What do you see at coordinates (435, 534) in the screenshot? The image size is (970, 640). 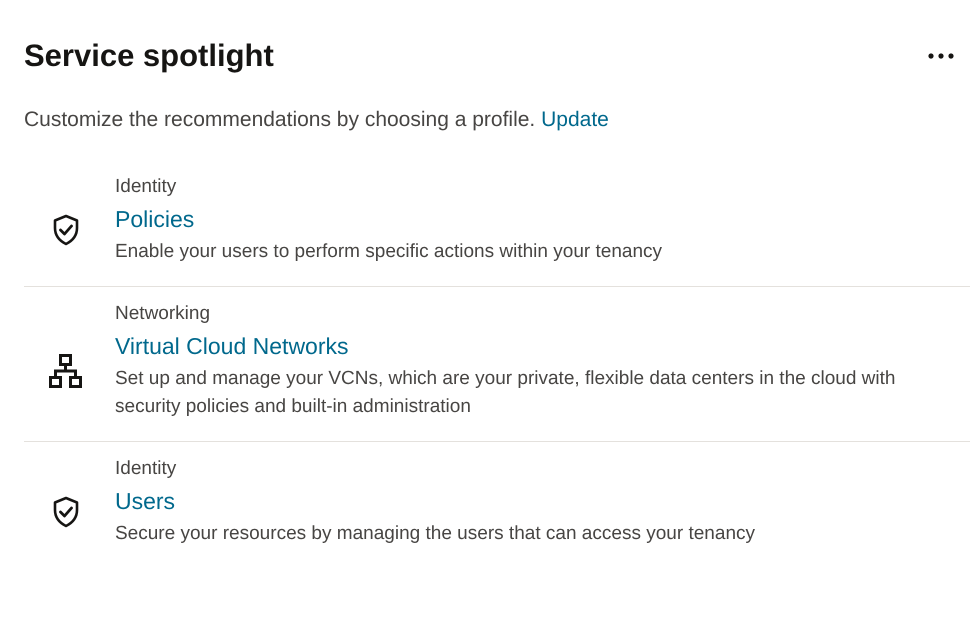 I see `service-description: Secure your resources by managing the users that can access your tenancy` at bounding box center [435, 534].